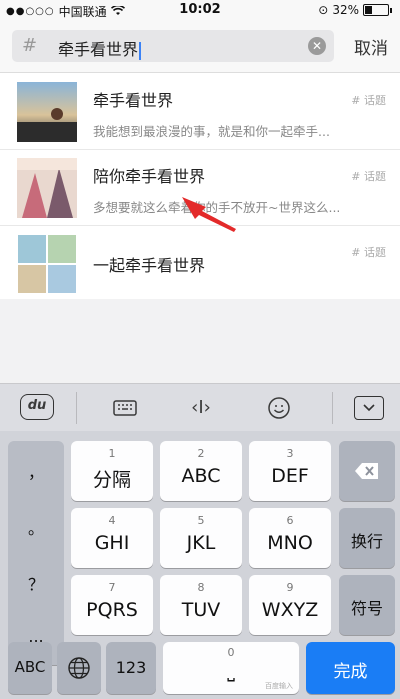 The width and height of the screenshot is (400, 699). I want to click on cursor-move-icon: ‹Ⅰ›, so click(201, 408).